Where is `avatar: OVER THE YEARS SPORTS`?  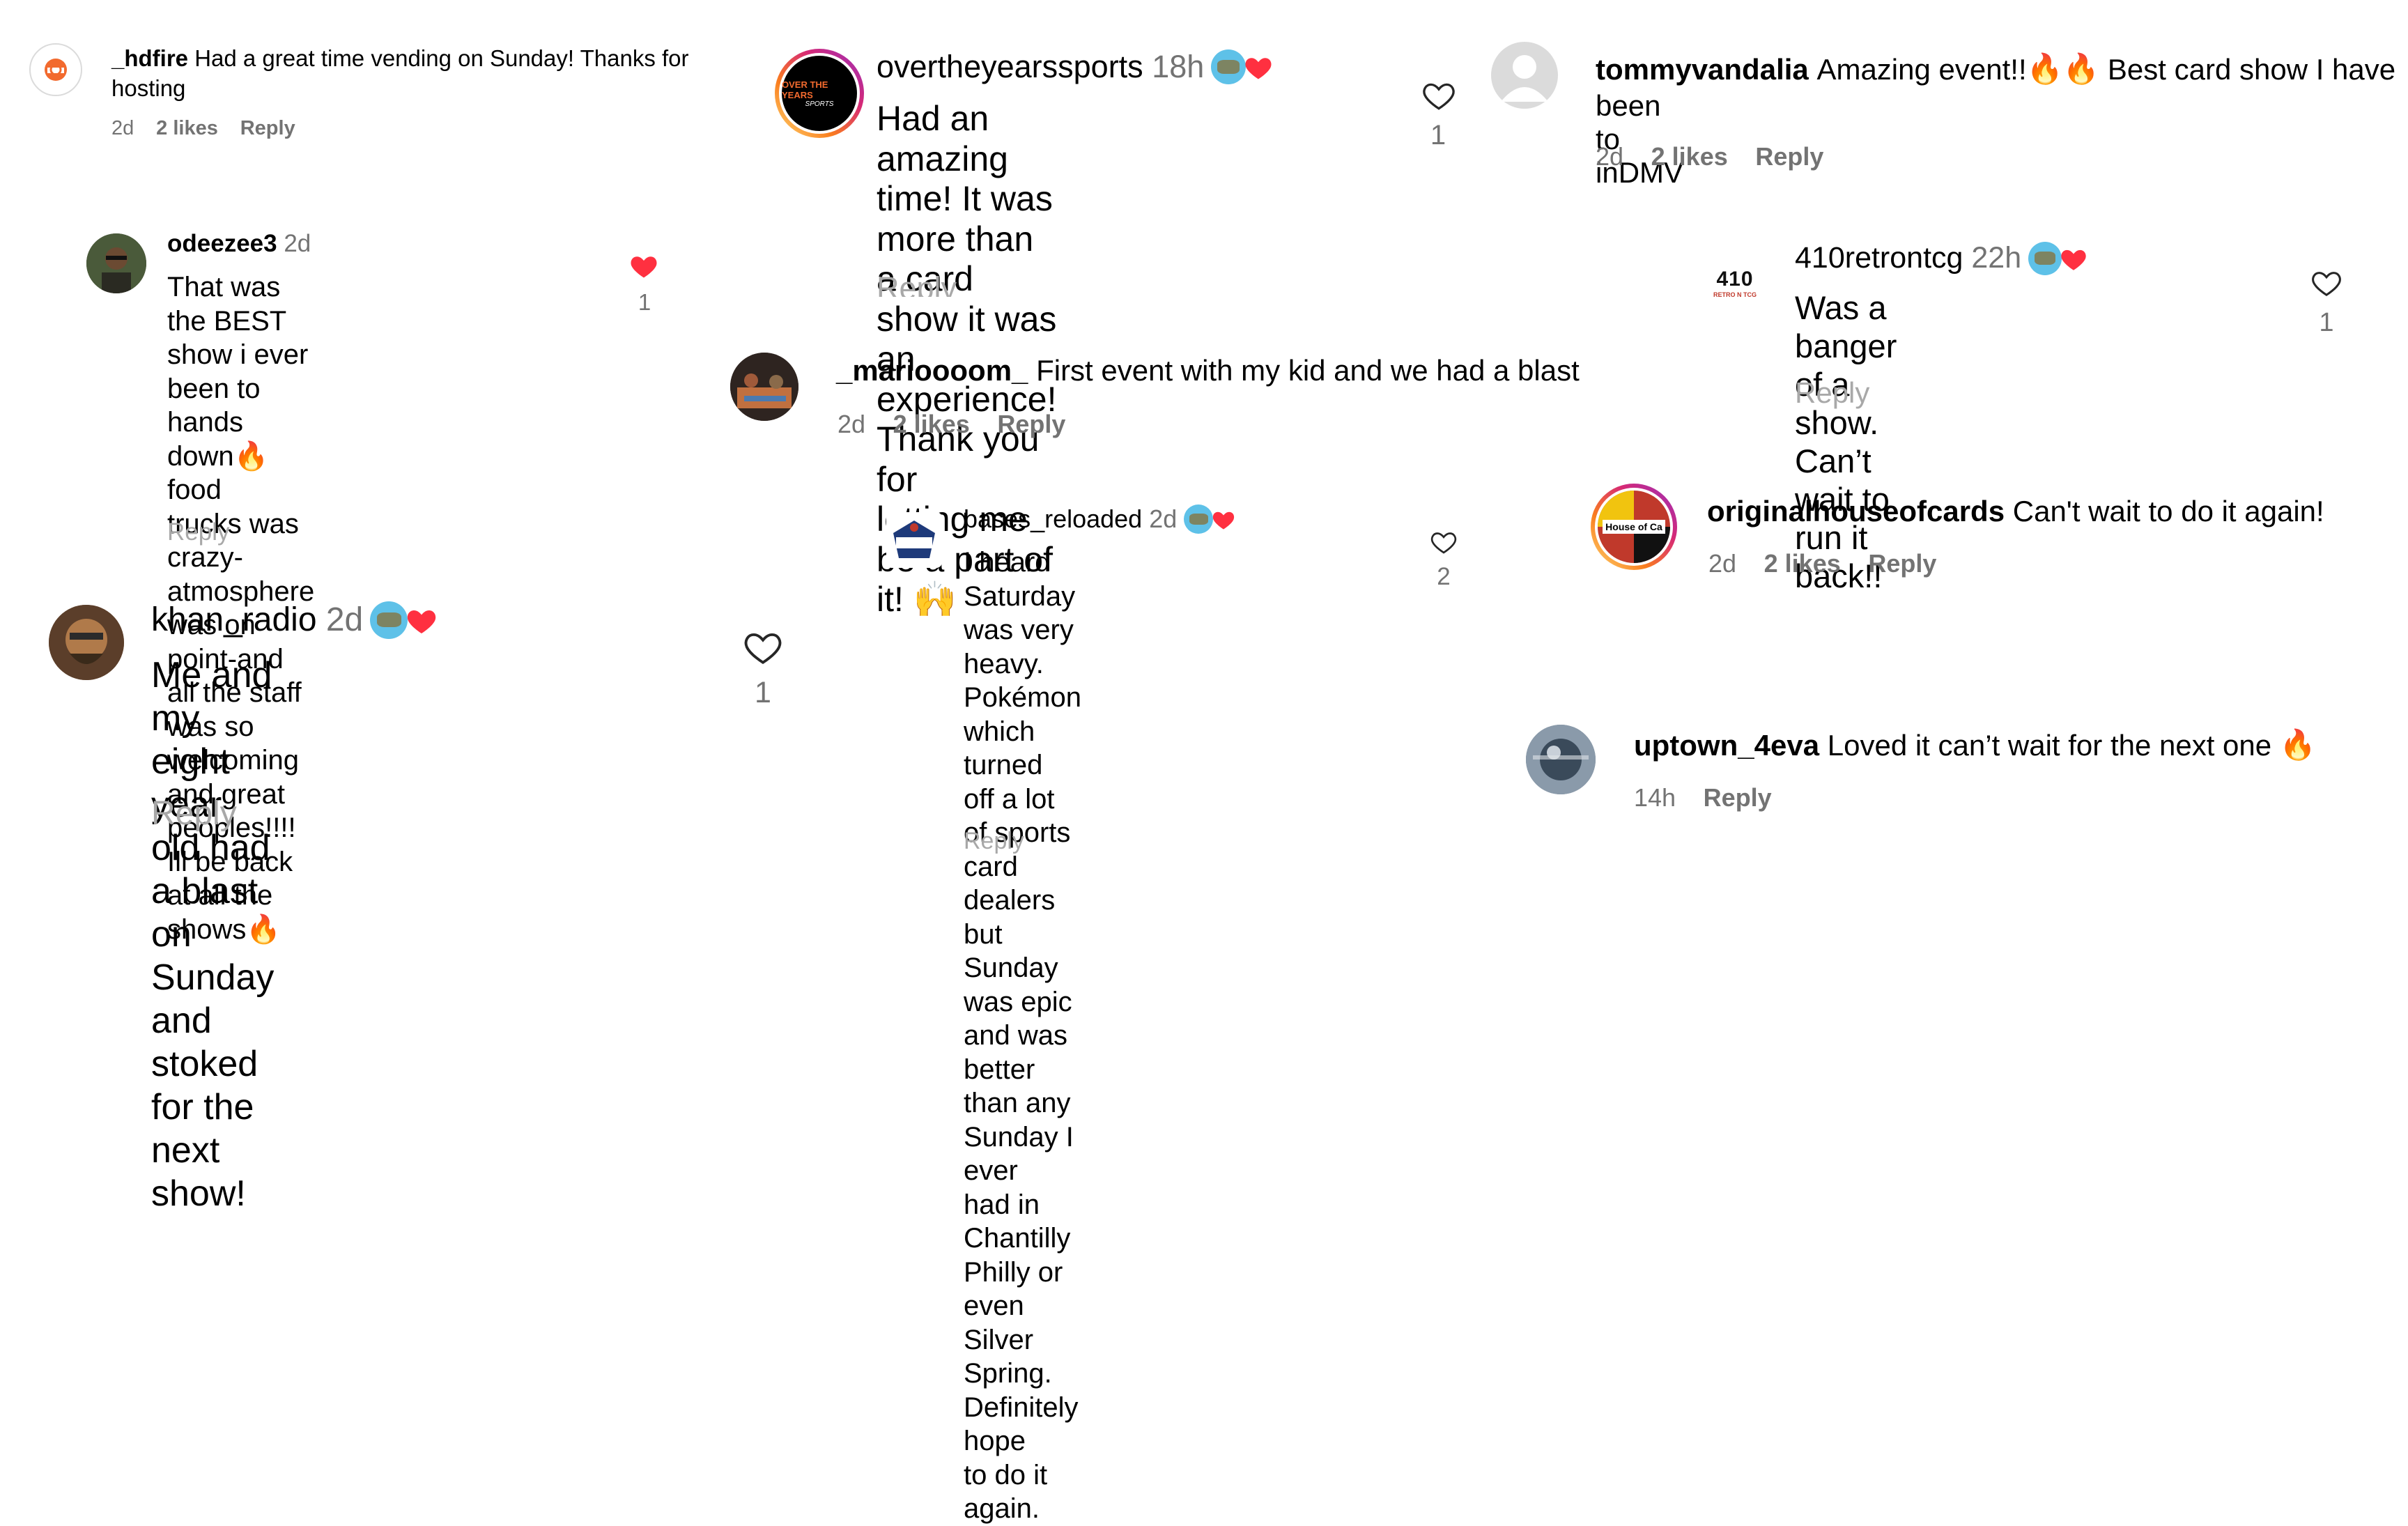 avatar: OVER THE YEARS SPORTS is located at coordinates (819, 93).